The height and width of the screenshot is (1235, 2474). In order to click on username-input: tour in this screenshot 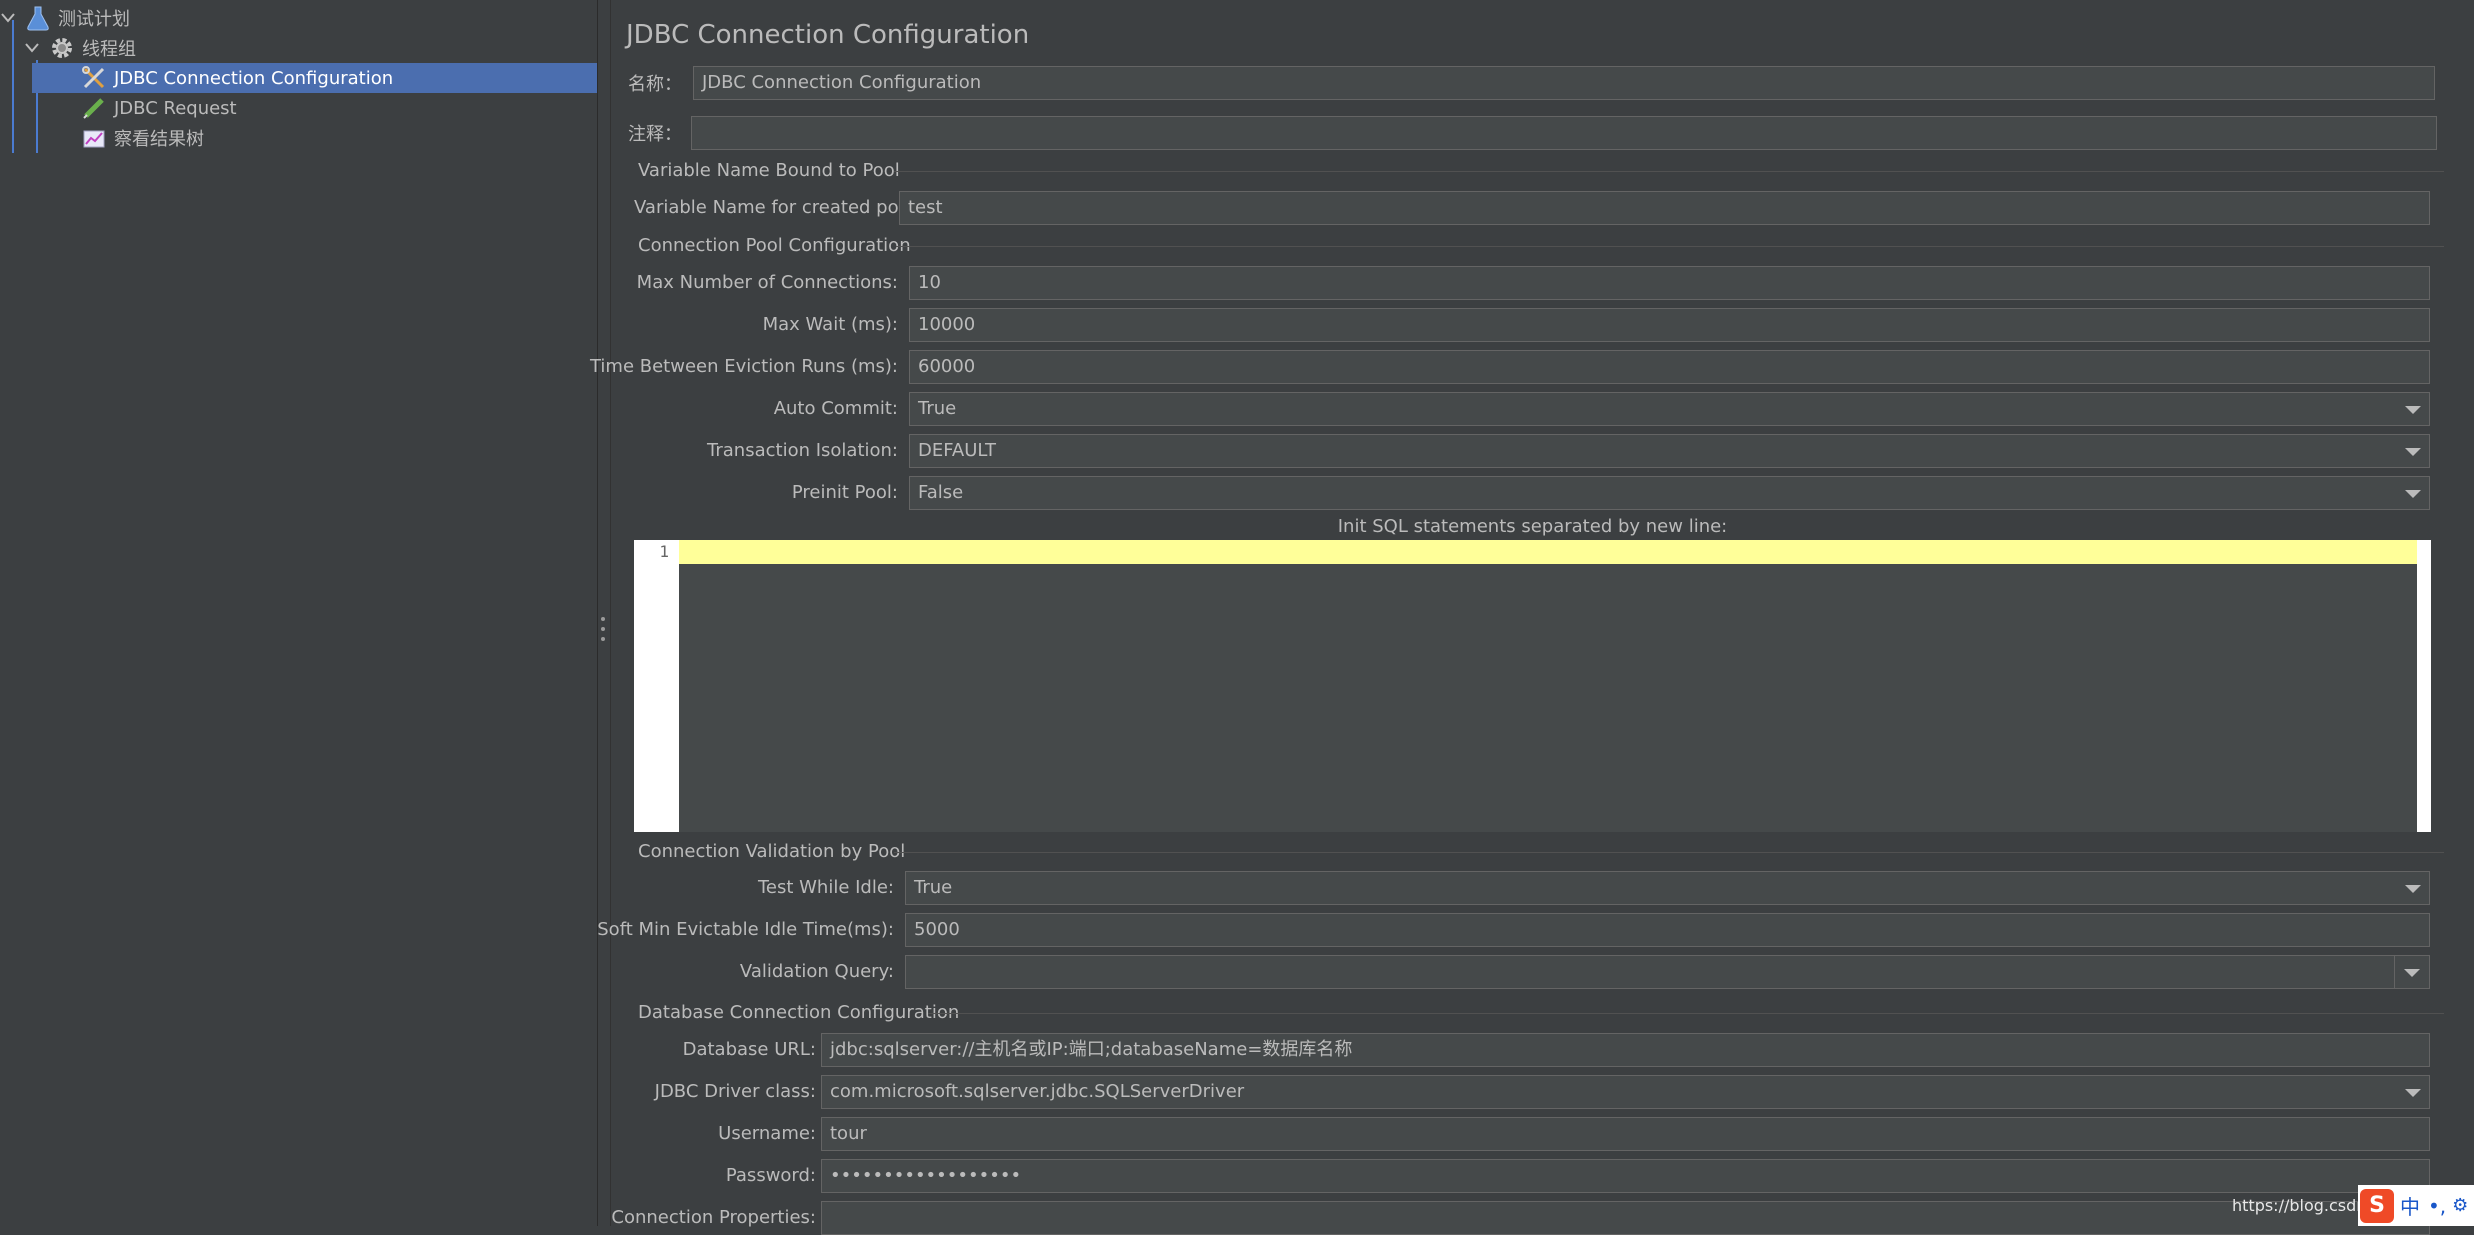, I will do `click(1625, 1134)`.